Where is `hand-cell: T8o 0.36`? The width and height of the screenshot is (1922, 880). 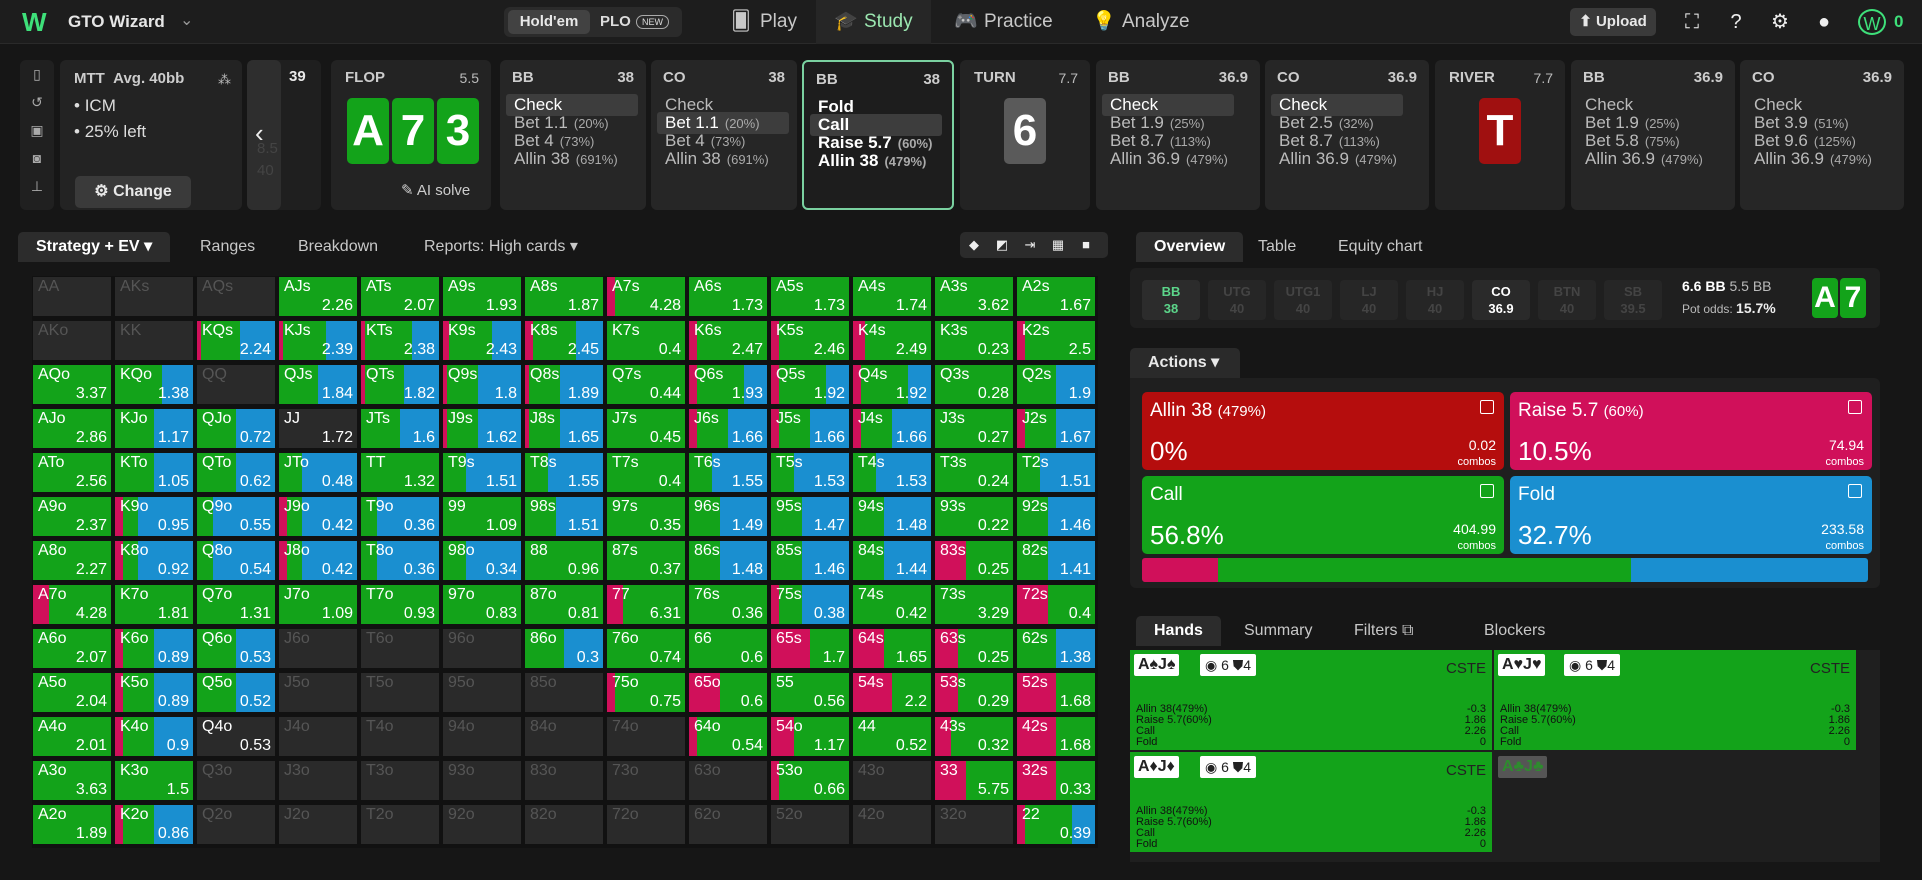
hand-cell: T8o 0.36 is located at coordinates (400, 560).